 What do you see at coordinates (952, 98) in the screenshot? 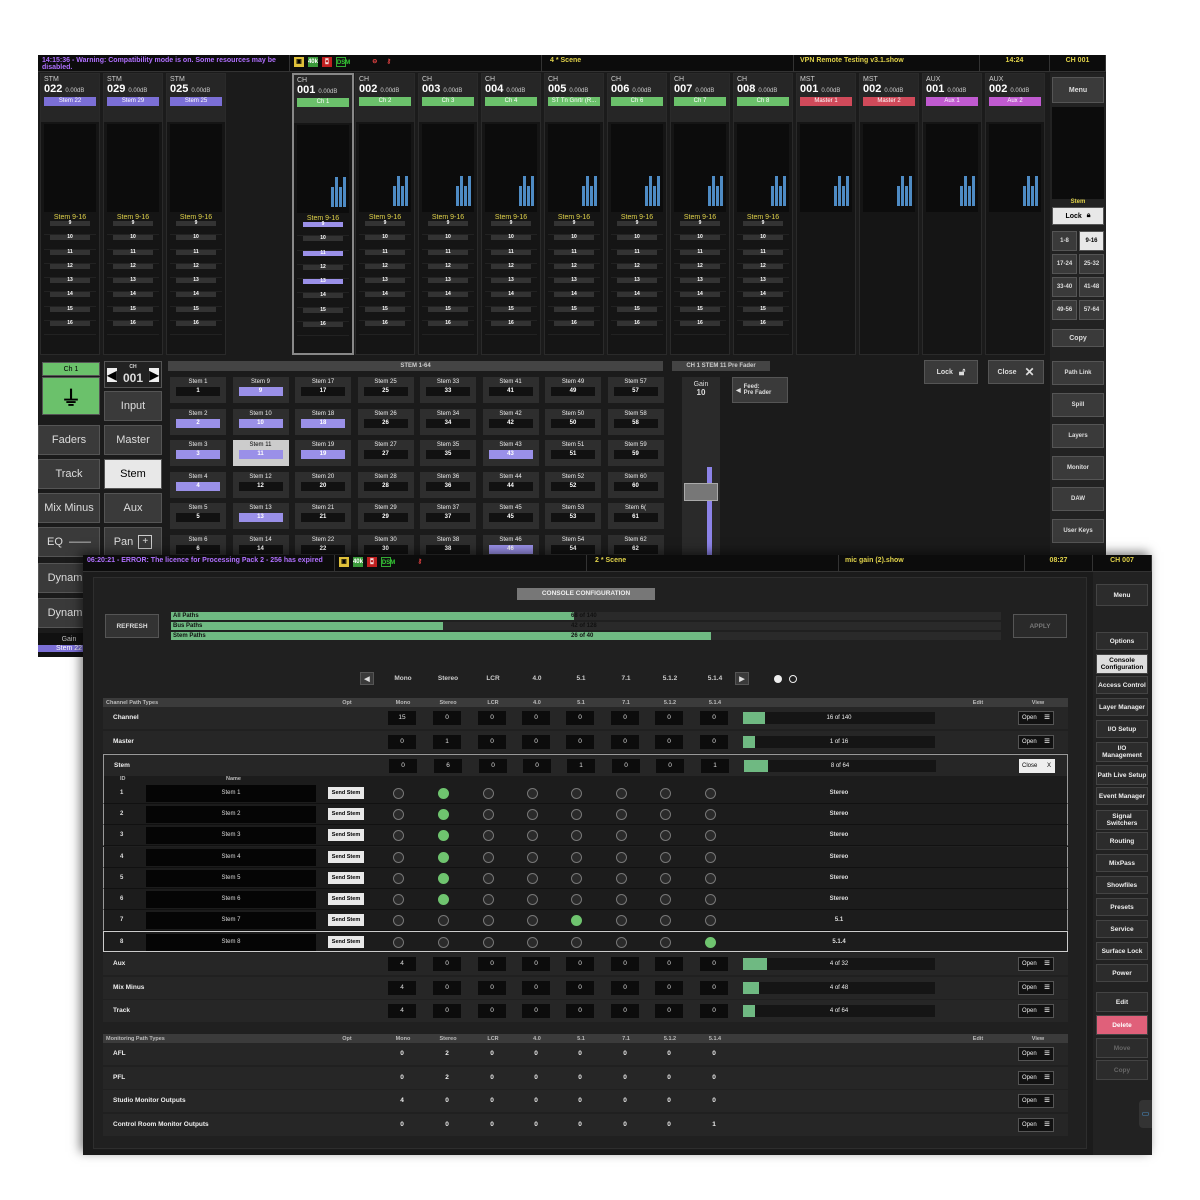
I see `strip-header: AUX 001 0.00dB Aux 1` at bounding box center [952, 98].